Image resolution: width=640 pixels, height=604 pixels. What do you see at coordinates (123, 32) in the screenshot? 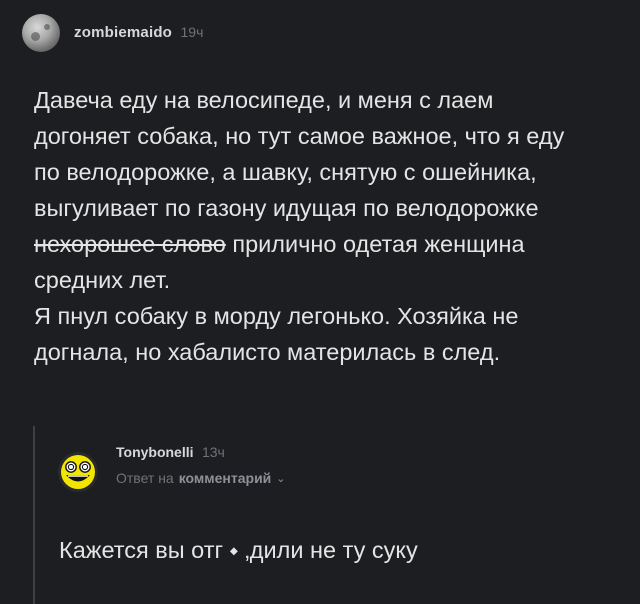
I see `post-username: zombiemaido` at bounding box center [123, 32].